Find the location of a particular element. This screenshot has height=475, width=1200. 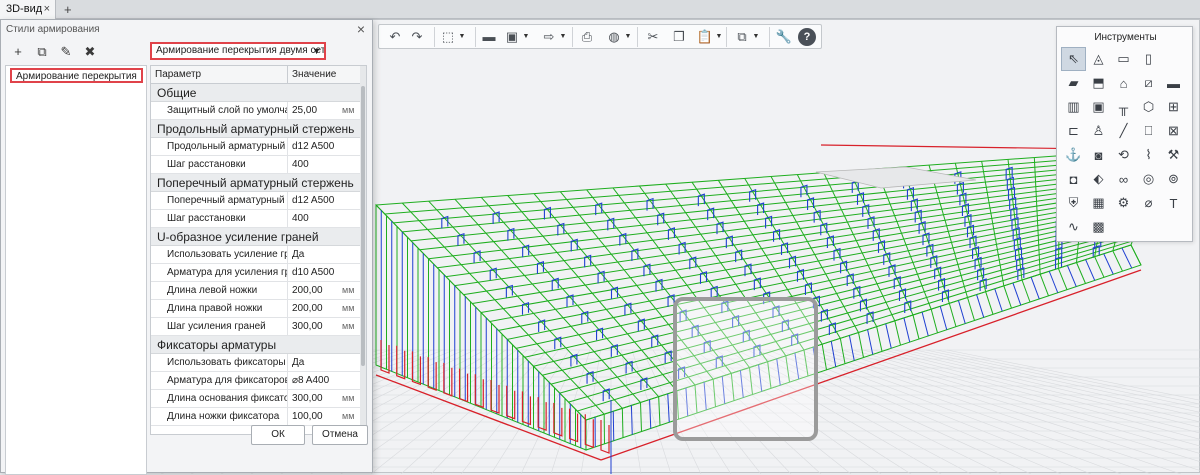

parameter-row: Арматура для усиления гранейd10 A500 is located at coordinates (258, 273).